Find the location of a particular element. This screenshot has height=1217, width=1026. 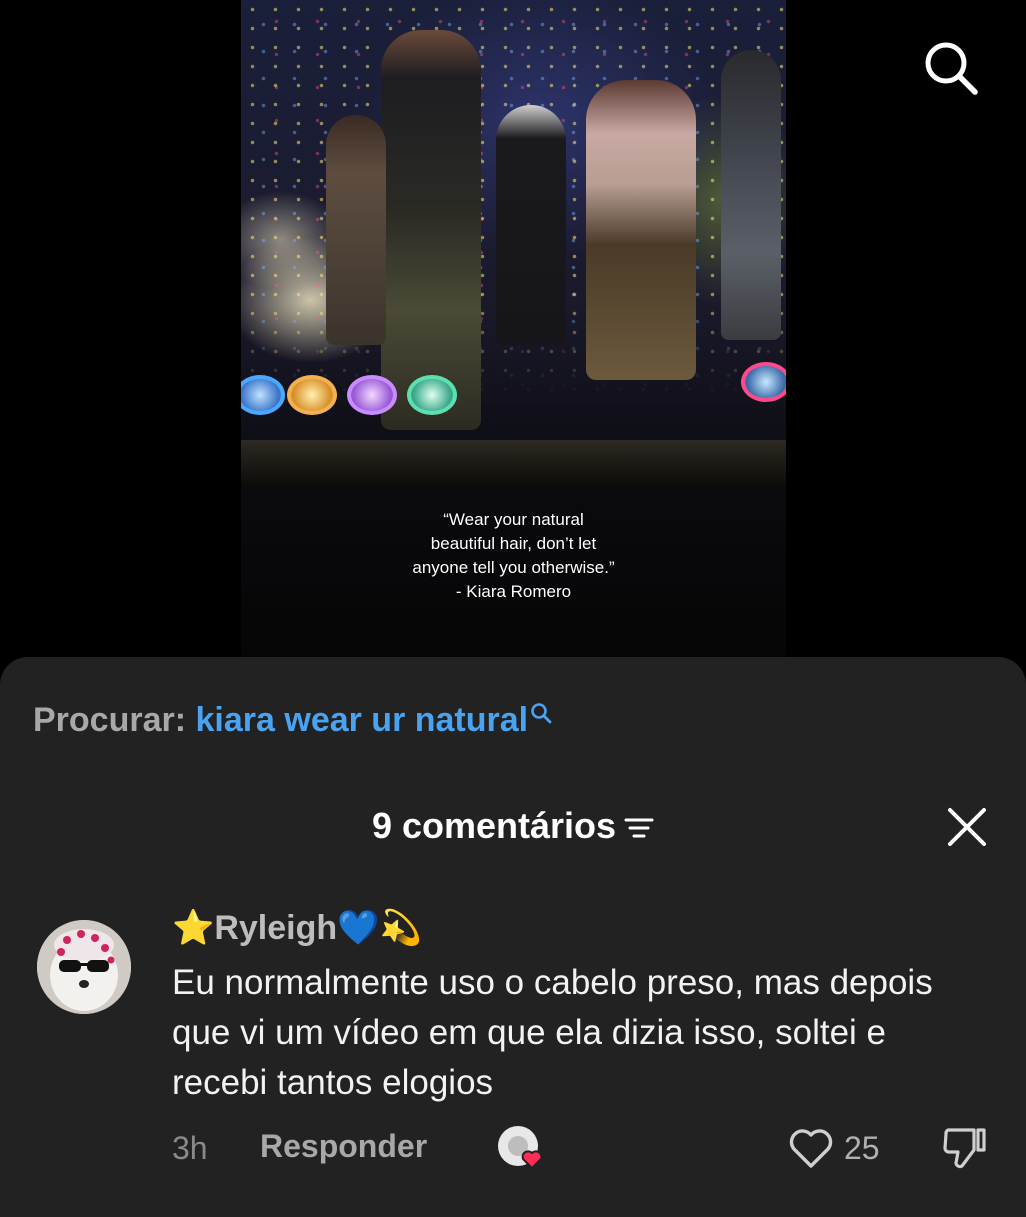

close-icon is located at coordinates (967, 827).